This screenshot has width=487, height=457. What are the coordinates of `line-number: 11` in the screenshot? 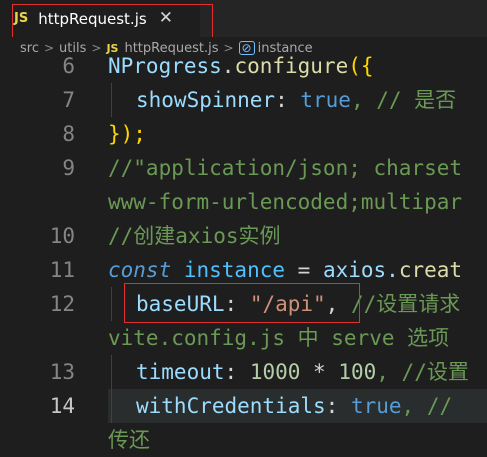 It's located at (62, 270).